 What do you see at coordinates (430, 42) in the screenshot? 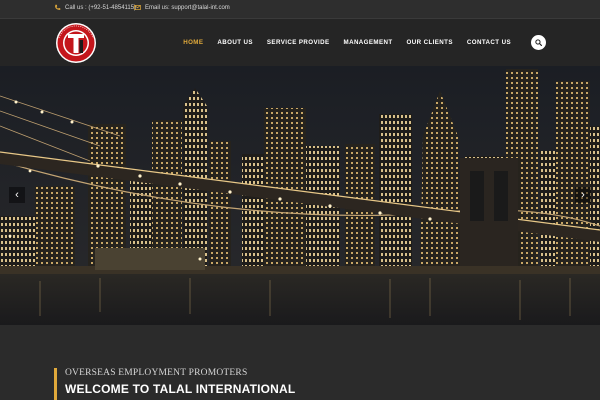
I see `nav-our-clients: OUR CLIENTS` at bounding box center [430, 42].